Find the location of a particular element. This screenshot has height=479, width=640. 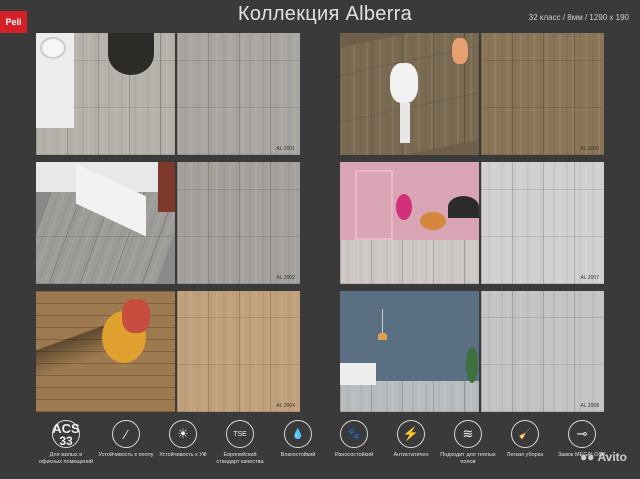

feature-label: Устойчивость к пеплу is located at coordinates (126, 455).